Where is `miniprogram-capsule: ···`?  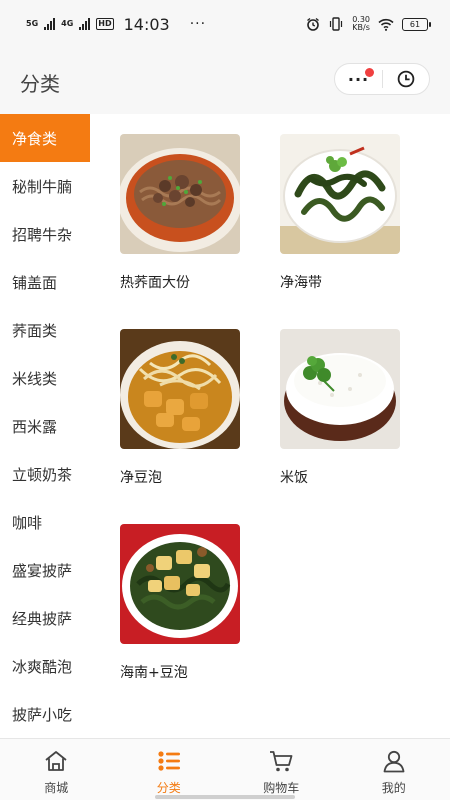
miniprogram-capsule: ··· is located at coordinates (382, 79).